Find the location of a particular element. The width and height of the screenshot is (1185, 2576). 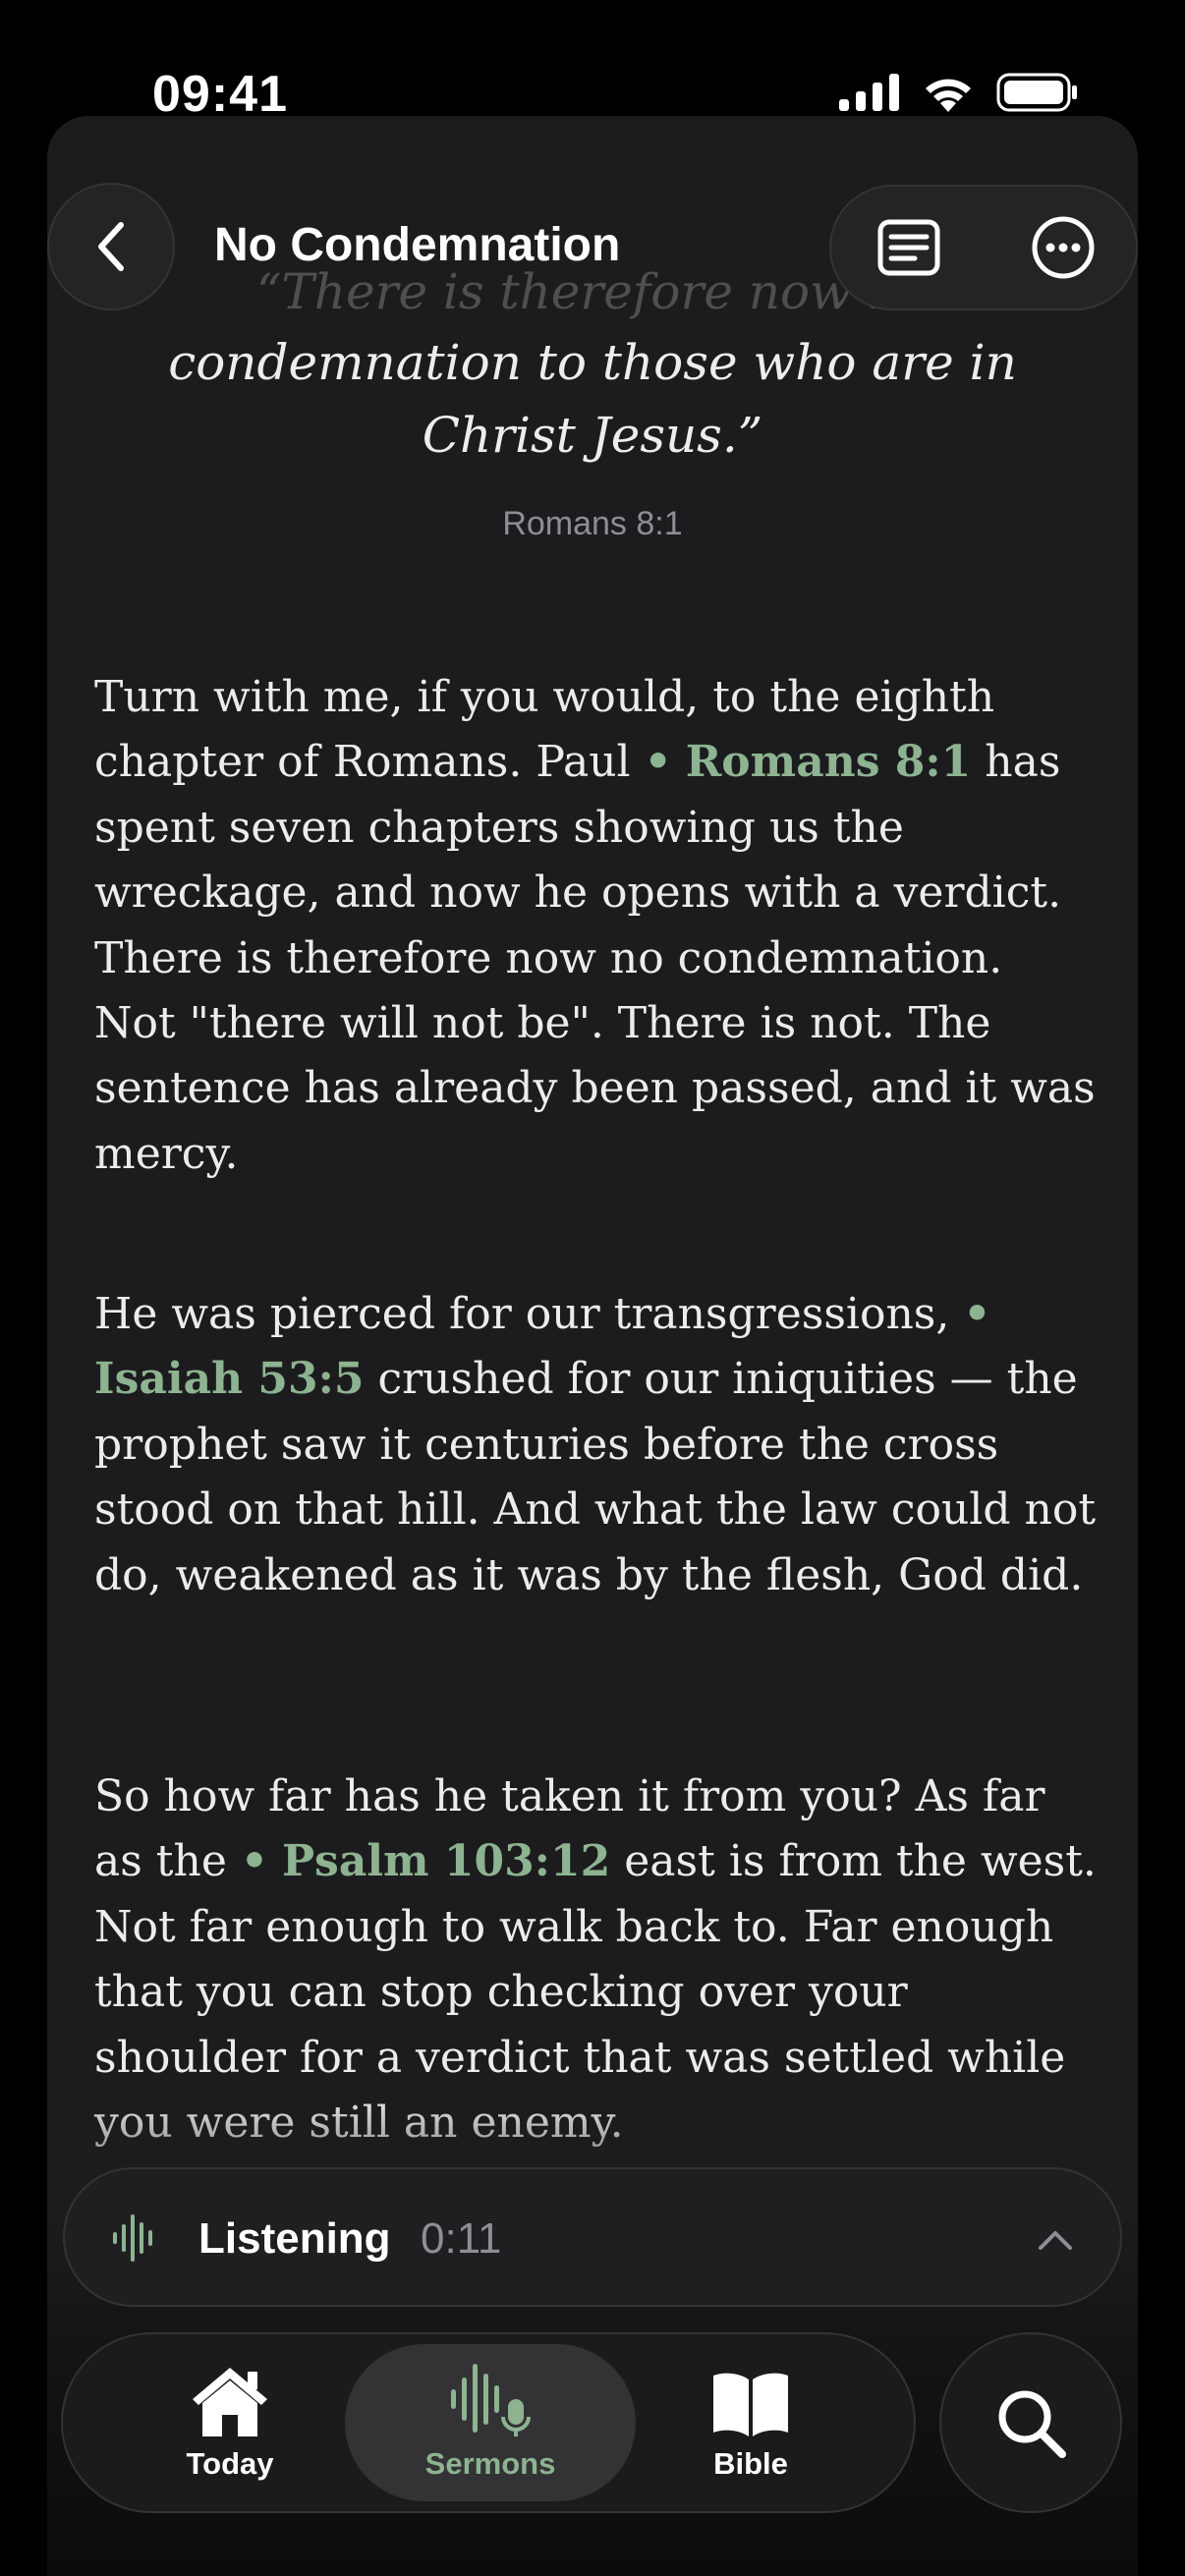

sermon-waveform-mic-icon is located at coordinates (491, 2400).